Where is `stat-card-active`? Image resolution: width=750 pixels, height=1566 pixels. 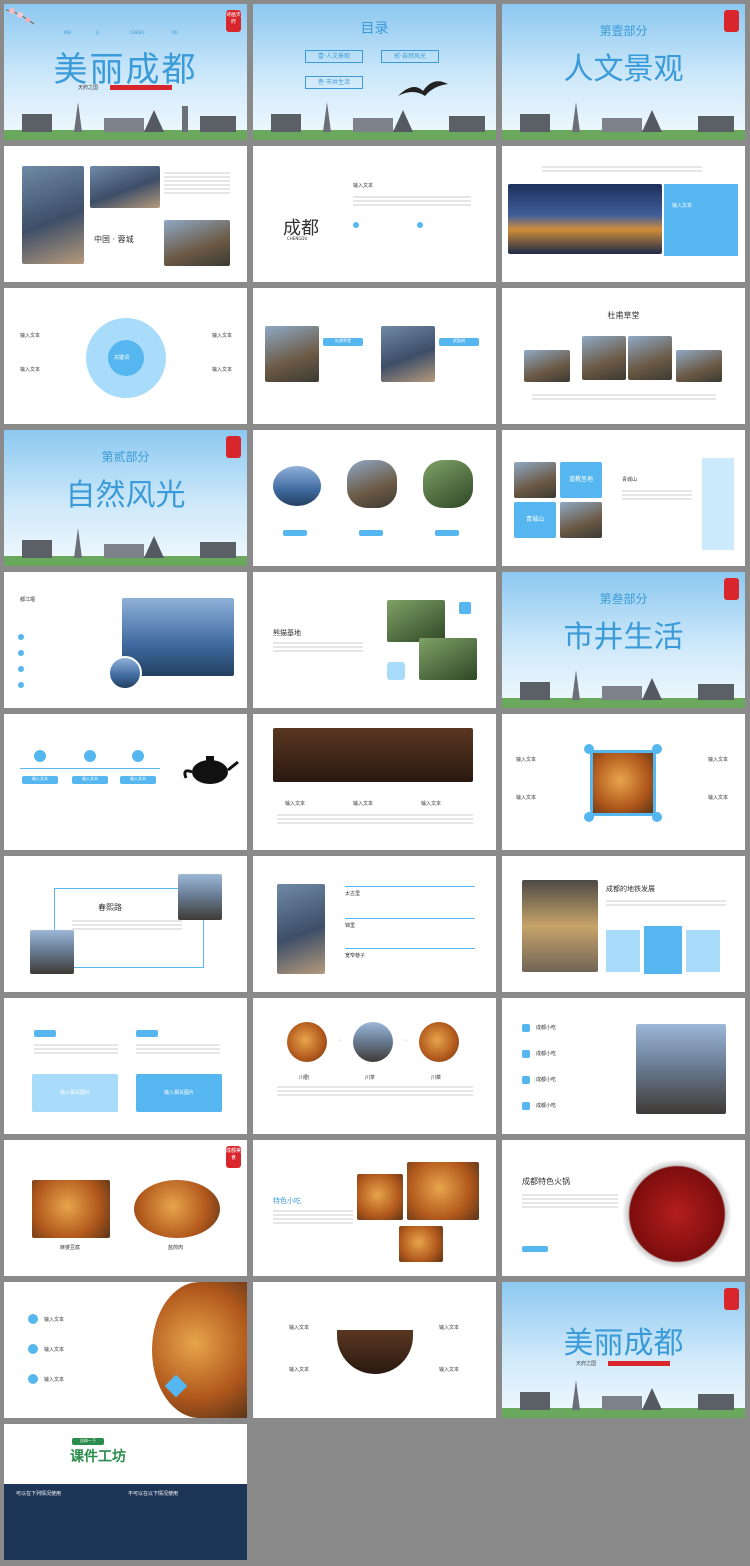
stat-card-active is located at coordinates (663, 950).